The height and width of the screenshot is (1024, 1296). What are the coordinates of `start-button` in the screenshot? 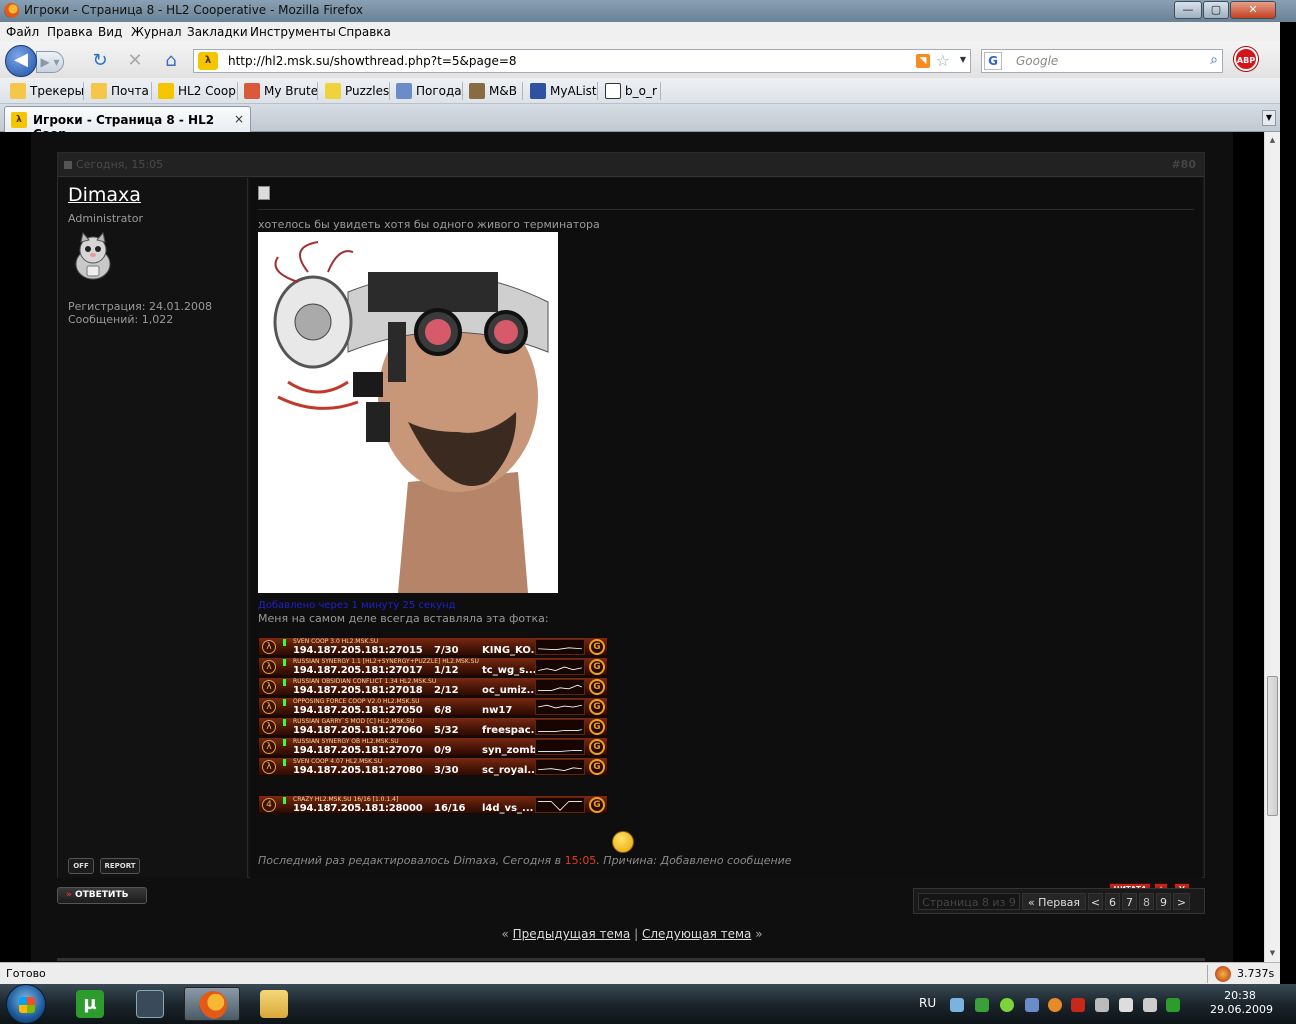 It's located at (26, 1004).